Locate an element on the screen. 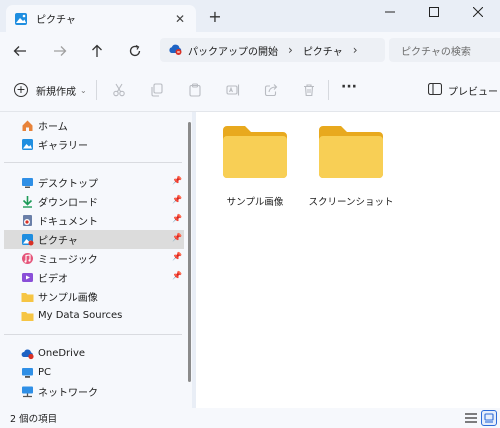 The image size is (500, 428). music-icon is located at coordinates (27, 259).